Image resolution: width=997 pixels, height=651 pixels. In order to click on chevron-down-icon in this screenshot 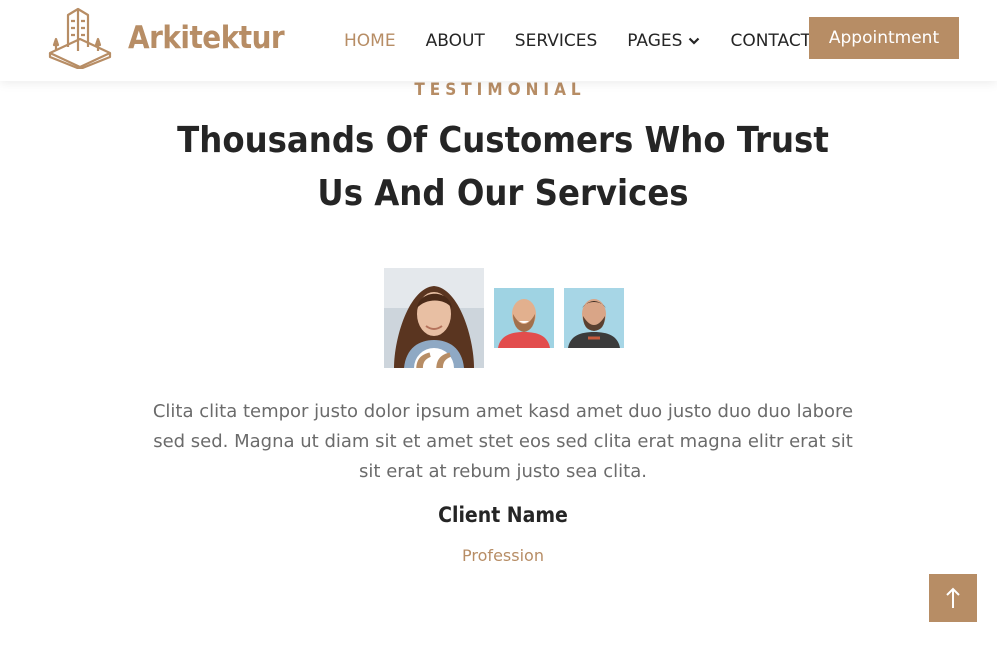, I will do `click(694, 41)`.